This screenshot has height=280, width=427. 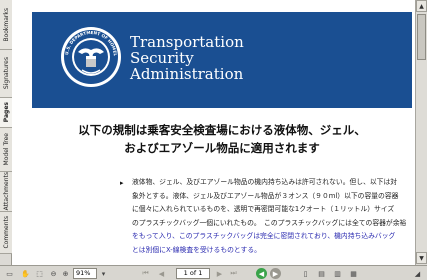 What do you see at coordinates (305, 273) in the screenshot?
I see `single-page-view-icon: ▯` at bounding box center [305, 273].